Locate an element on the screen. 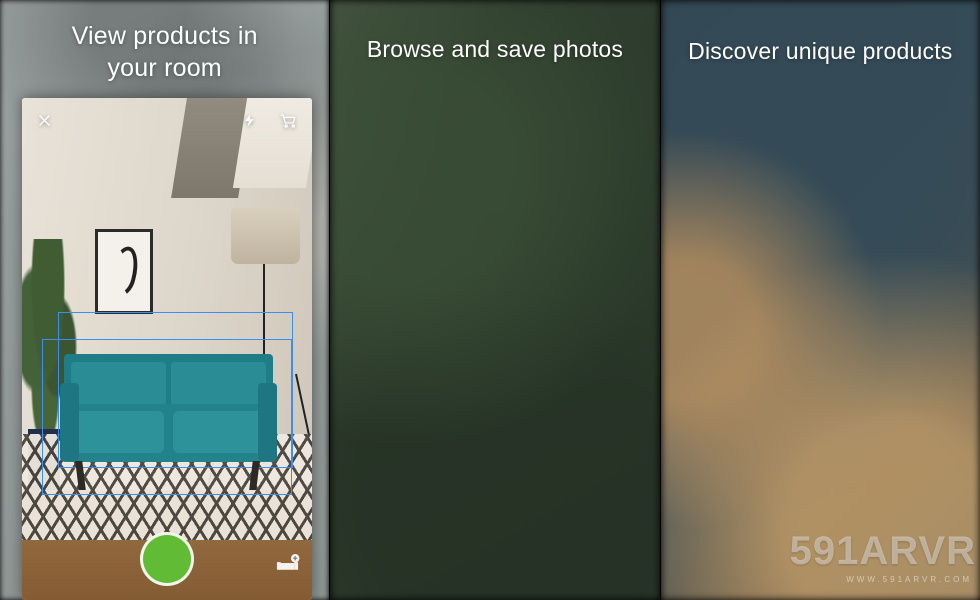  shutter-button is located at coordinates (167, 559).